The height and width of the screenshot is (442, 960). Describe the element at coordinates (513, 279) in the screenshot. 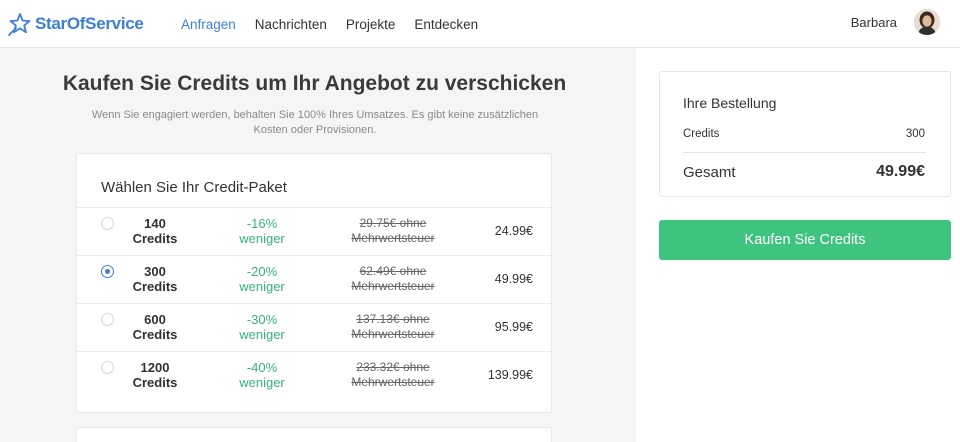

I see `package-price: 49.99€` at that location.